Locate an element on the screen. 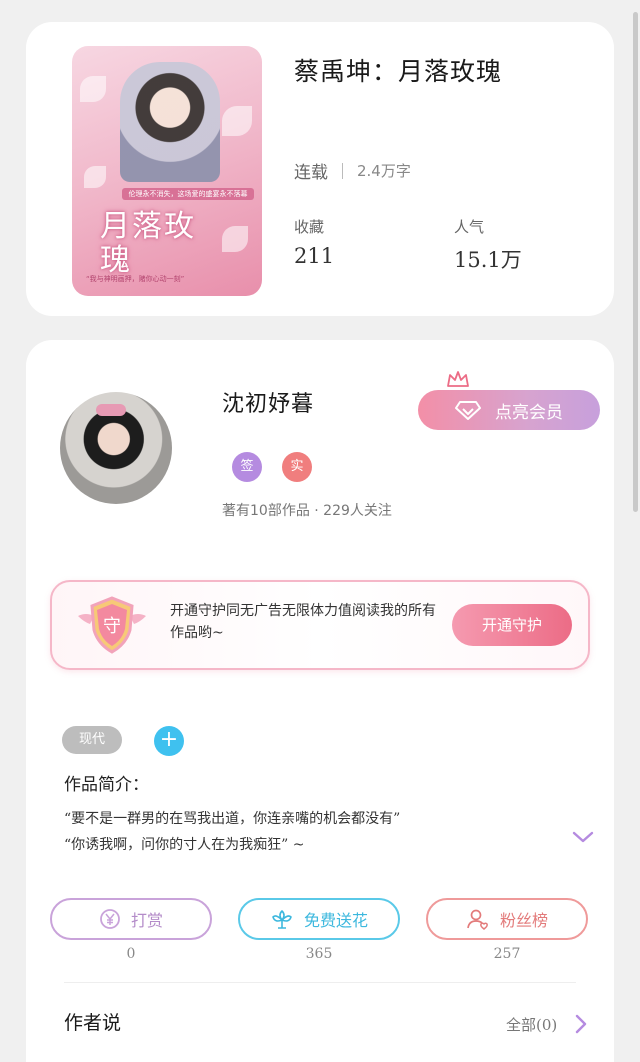 Image resolution: width=640 pixels, height=1062 pixels. book-cover: 伦理永不消失，这场爱的盛宴永不落幕 月落玫瑰 “我与神明画押，赌你心动一刻” is located at coordinates (167, 171).